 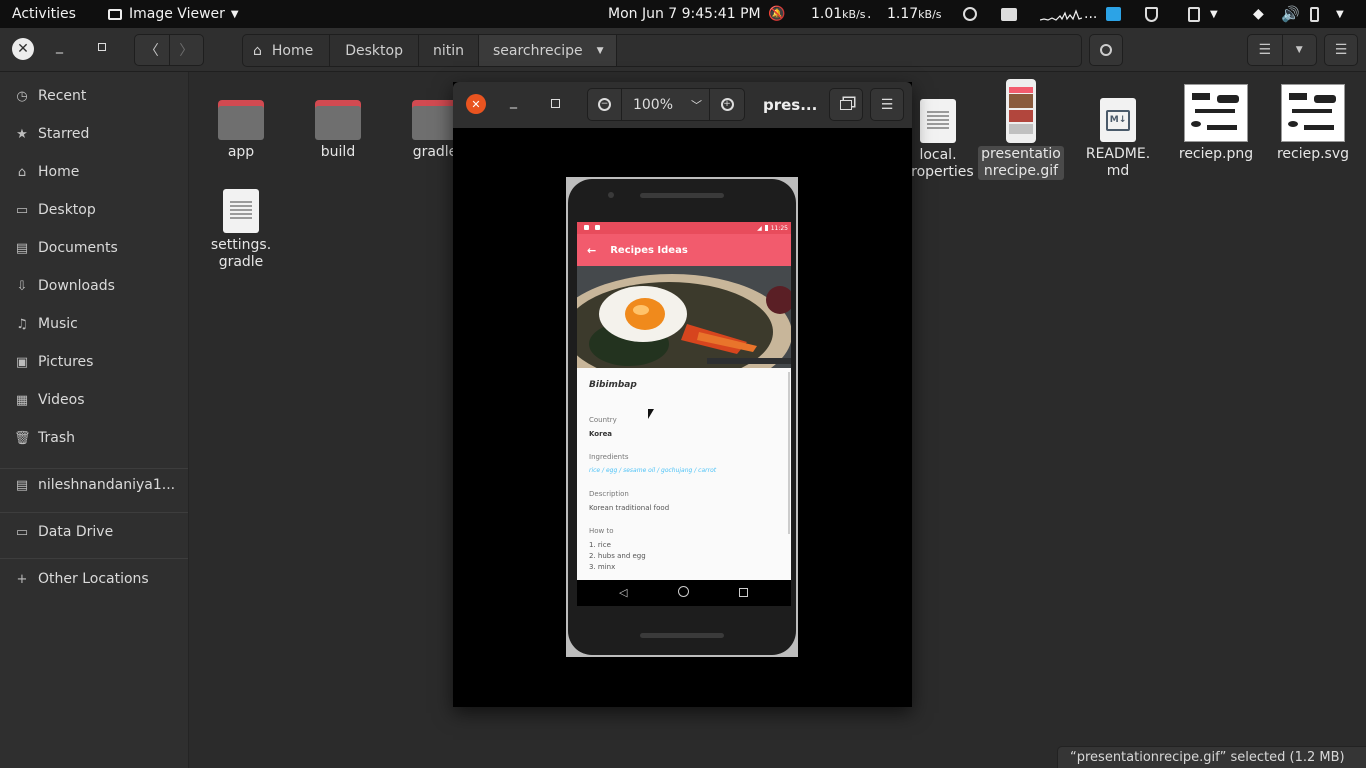 I want to click on phone-camera, so click(x=611, y=195).